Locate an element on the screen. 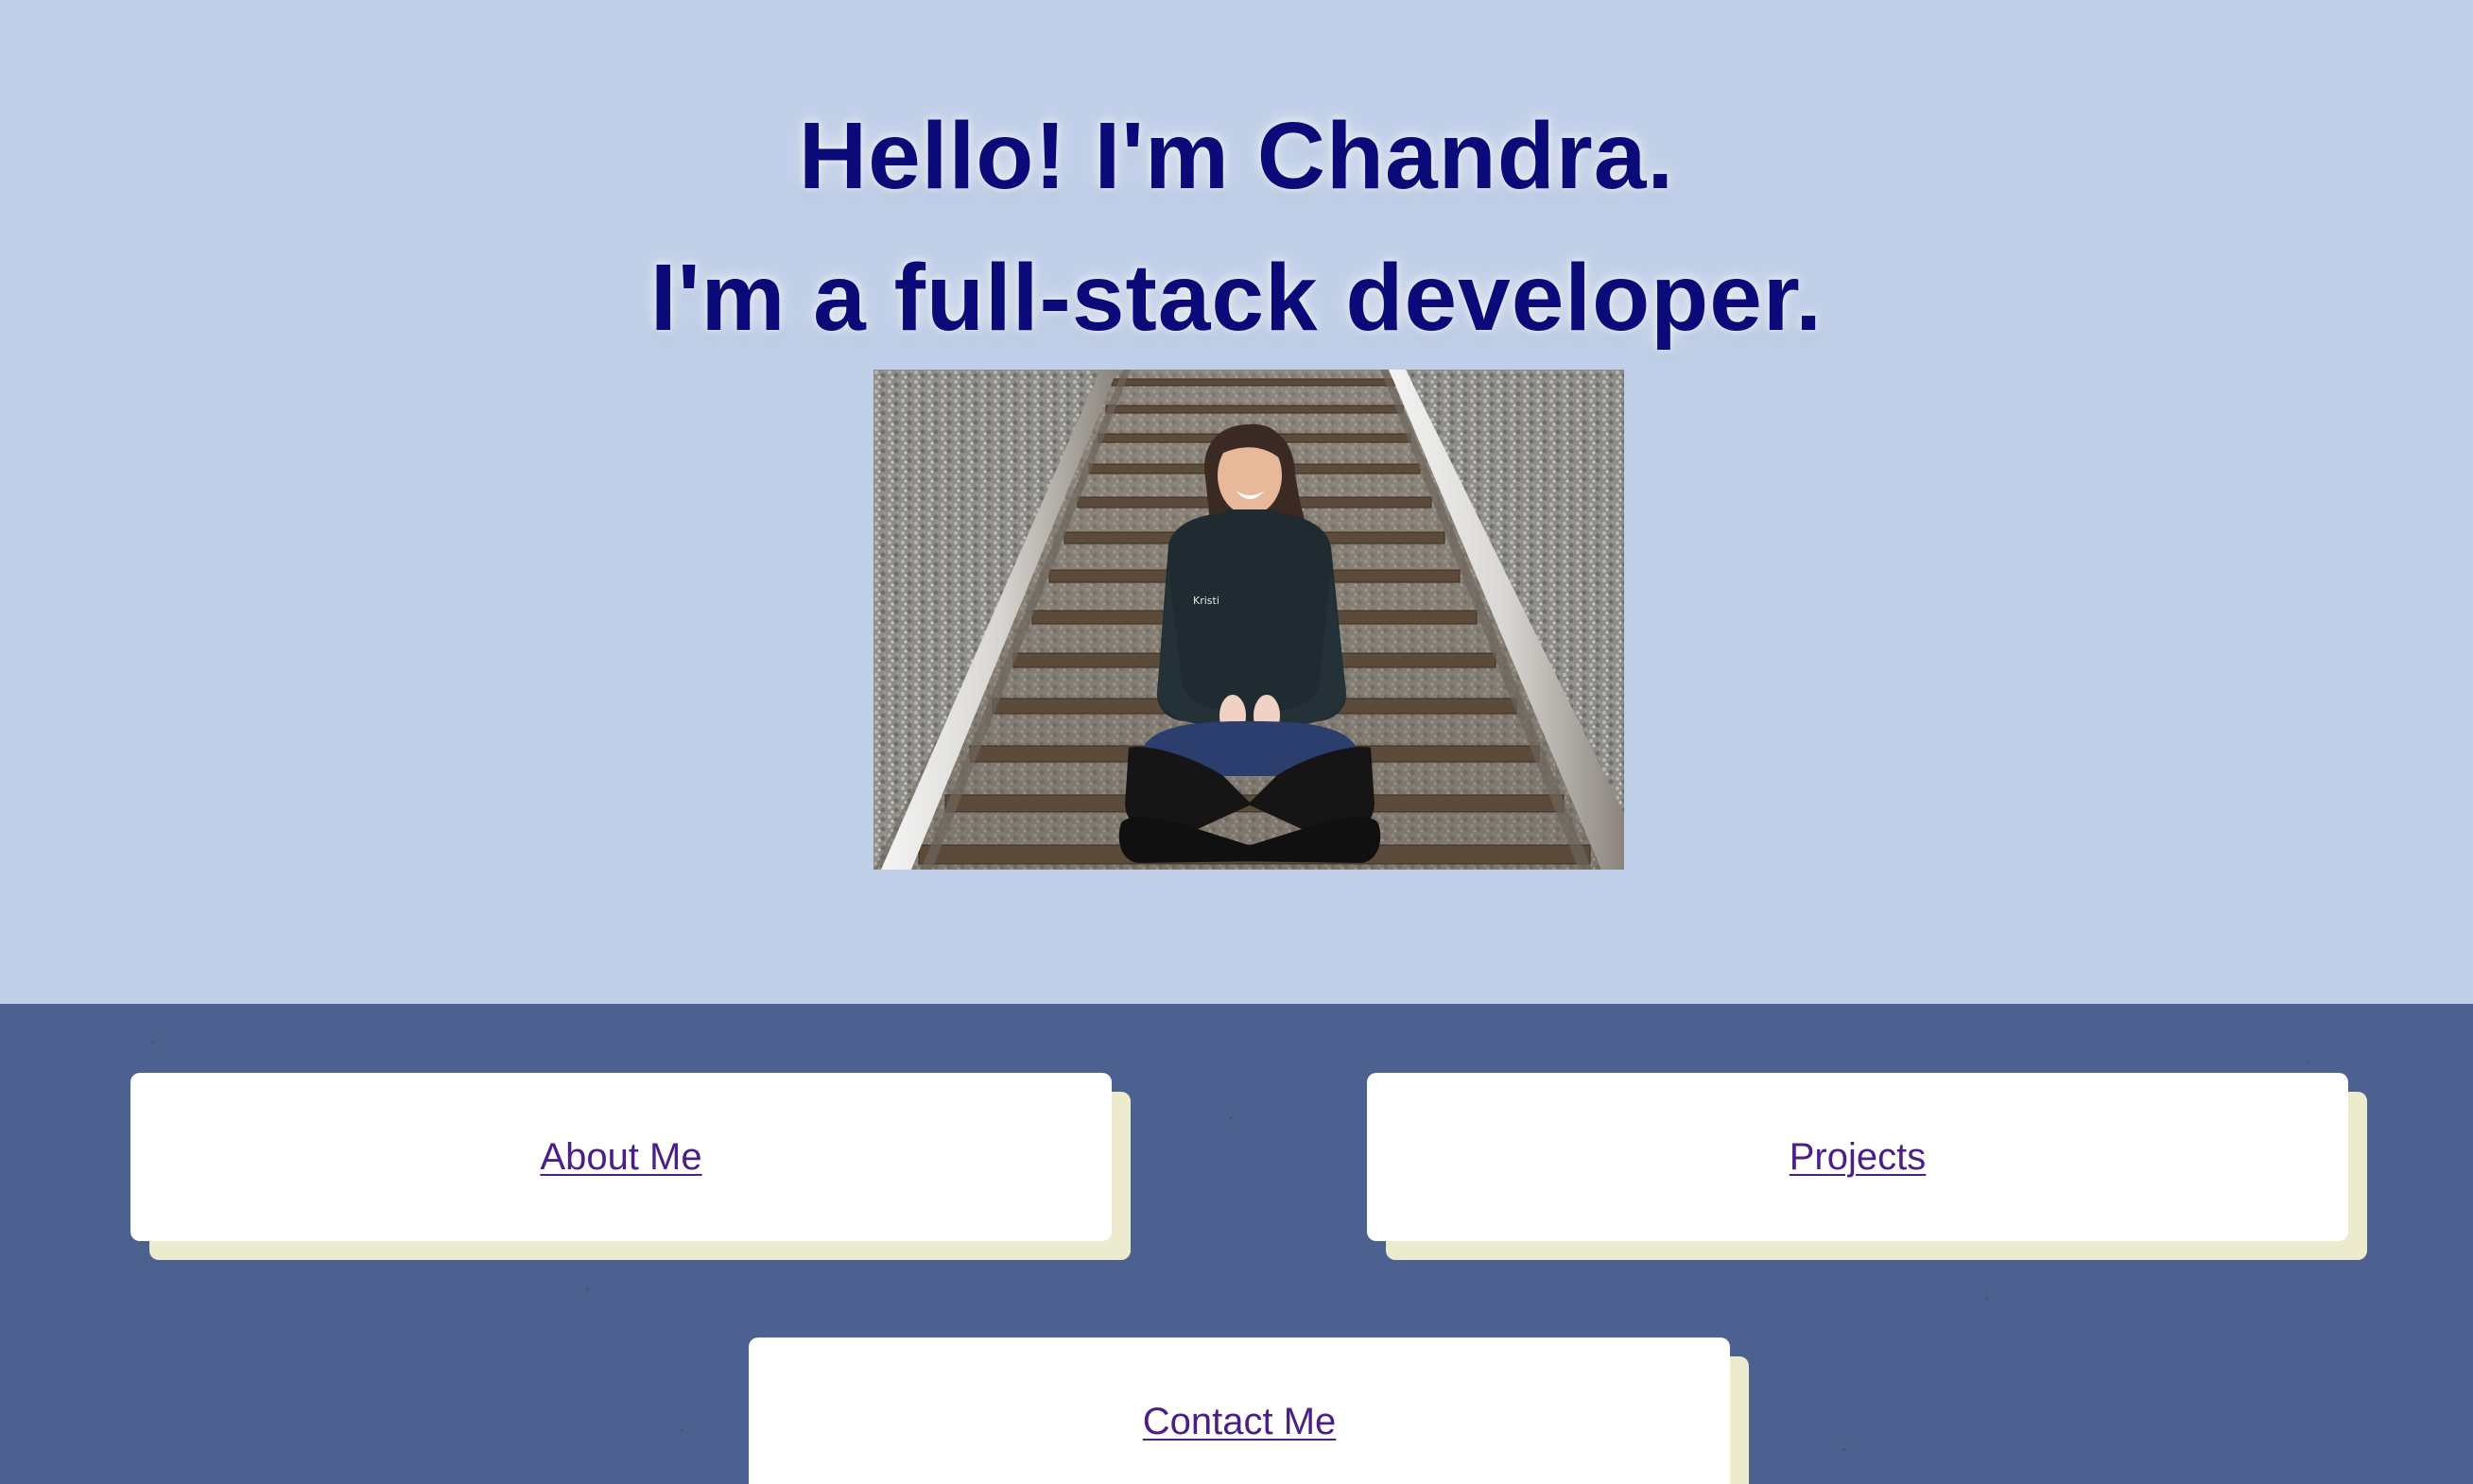 Image resolution: width=2473 pixels, height=1484 pixels. greeting-heading: Hello! I'm Chandra. is located at coordinates (1236, 156).